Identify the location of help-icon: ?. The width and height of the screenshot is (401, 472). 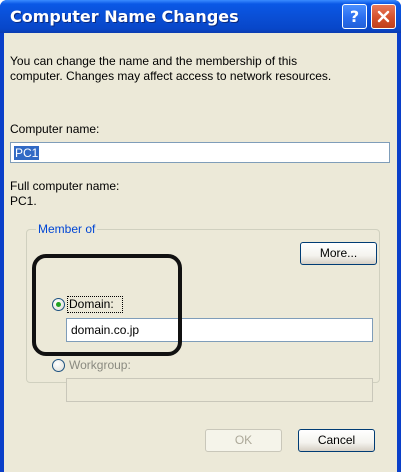
(354, 16).